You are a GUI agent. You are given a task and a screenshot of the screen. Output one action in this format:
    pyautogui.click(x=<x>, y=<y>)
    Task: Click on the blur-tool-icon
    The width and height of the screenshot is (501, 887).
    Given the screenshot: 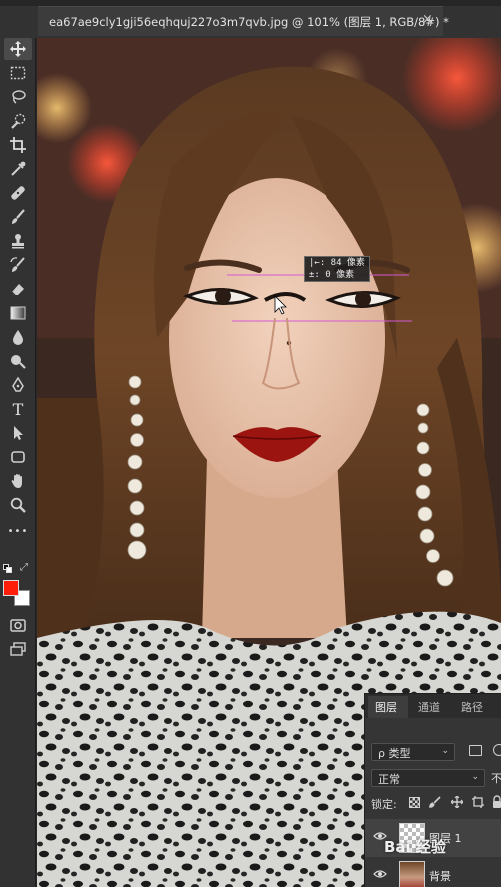 What is the action you would take?
    pyautogui.click(x=18, y=337)
    